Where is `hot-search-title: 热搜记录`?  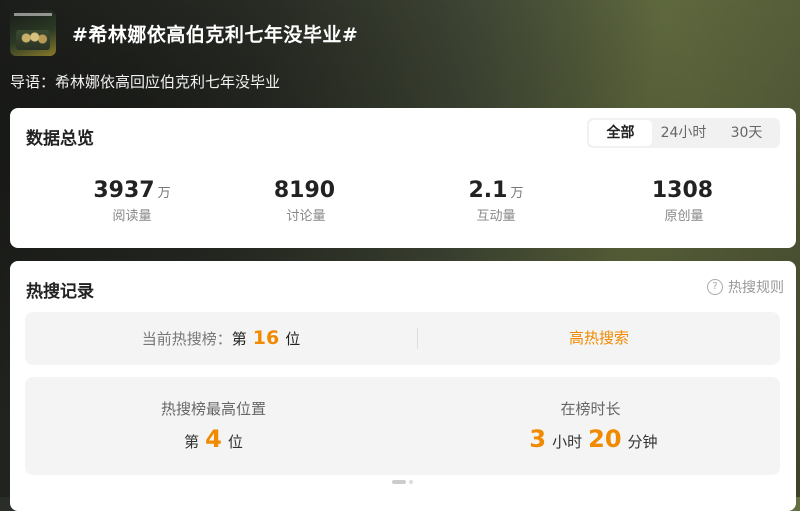
hot-search-title: 热搜记录 is located at coordinates (60, 292).